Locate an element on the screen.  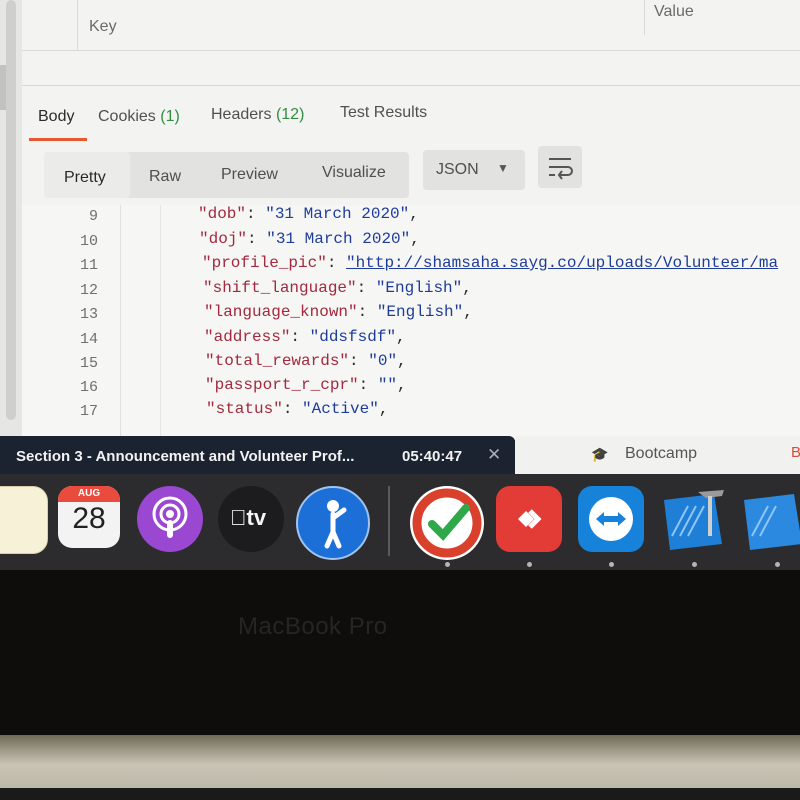
podcasts-app-icon is located at coordinates (170, 519).